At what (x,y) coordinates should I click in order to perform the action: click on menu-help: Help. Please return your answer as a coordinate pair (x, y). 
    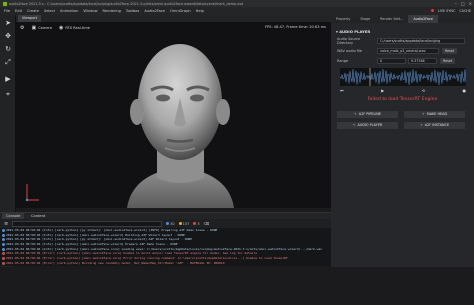
    Looking at the image, I should click on (200, 11).